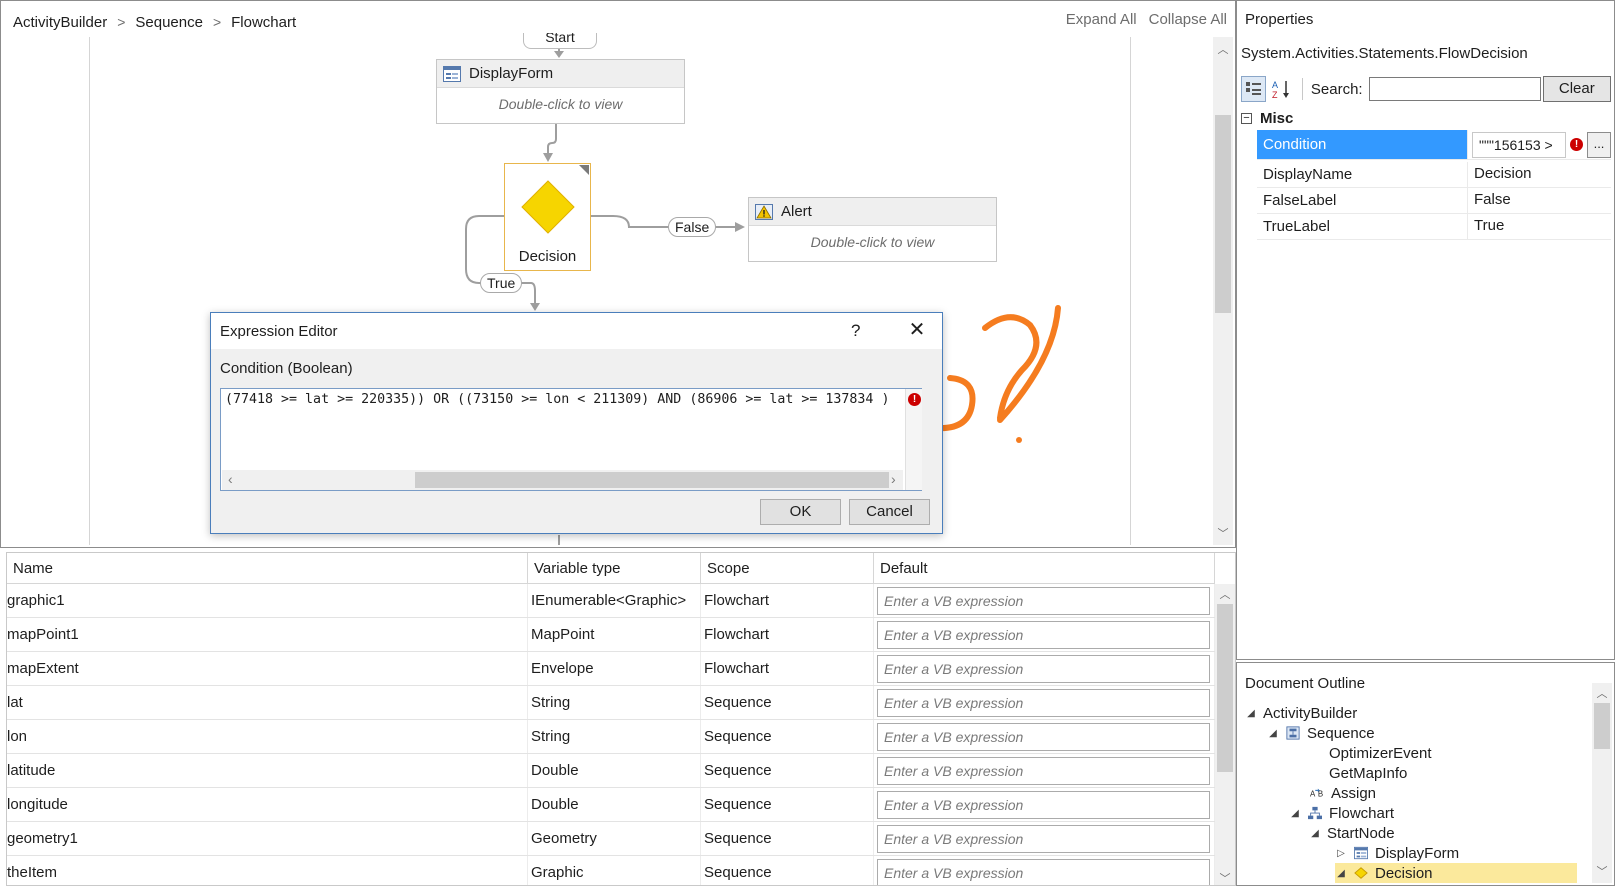  I want to click on designer-scroll-thumb, so click(1223, 214).